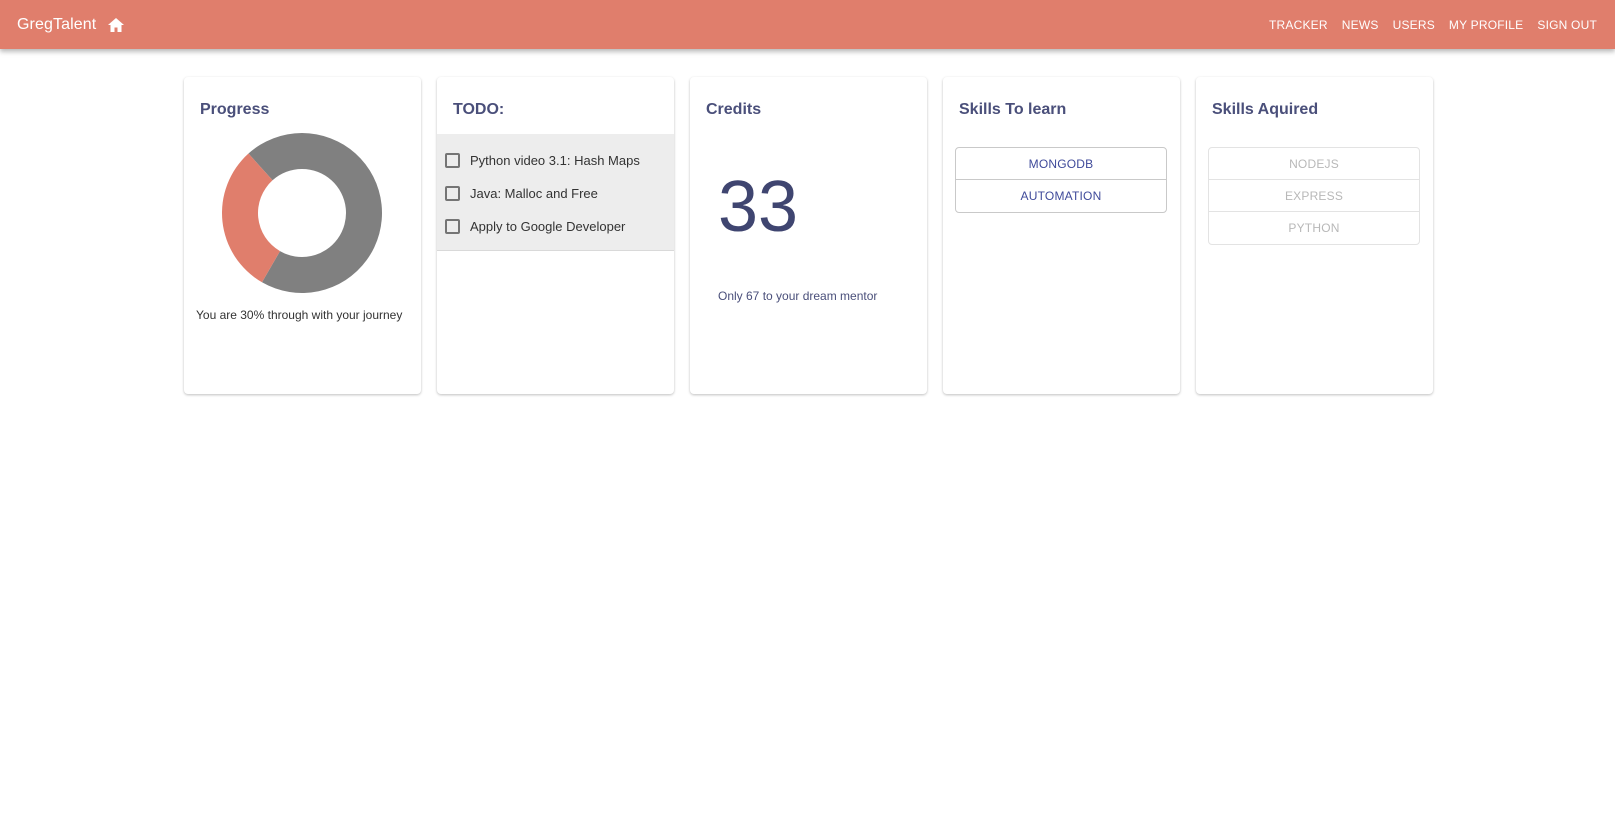 This screenshot has width=1615, height=832. I want to click on skill-button-mongodb: MONGODB, so click(1061, 164).